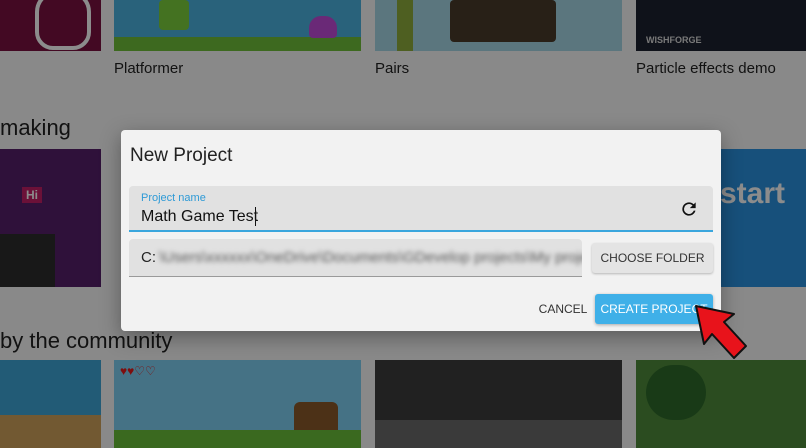 Image resolution: width=806 pixels, height=448 pixels. Describe the element at coordinates (721, 332) in the screenshot. I see `red-arrow-annotation-icon` at that location.